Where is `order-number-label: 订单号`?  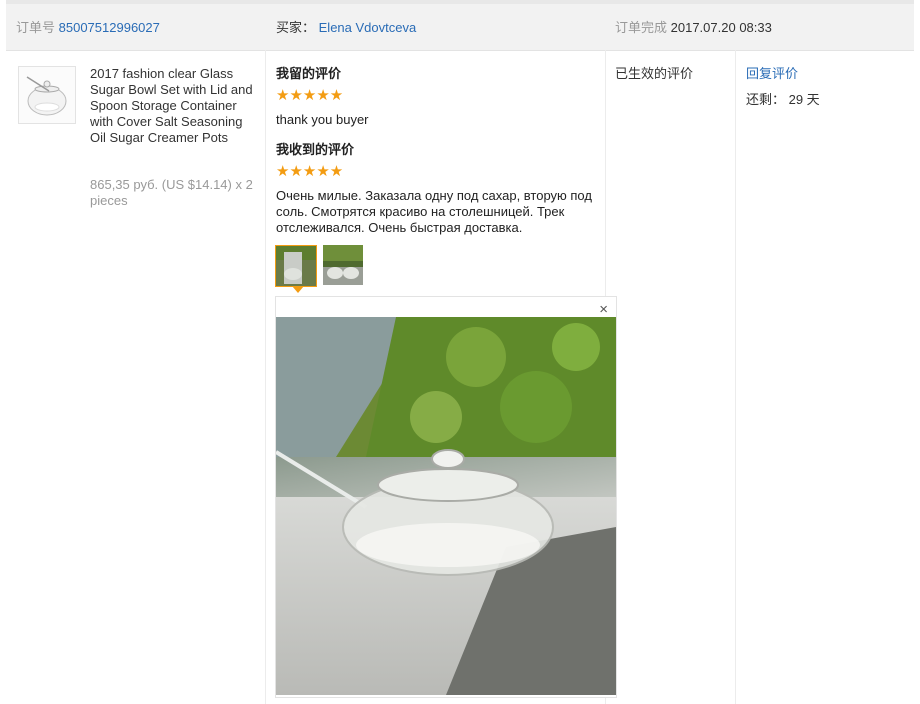 order-number-label: 订单号 is located at coordinates (36, 27).